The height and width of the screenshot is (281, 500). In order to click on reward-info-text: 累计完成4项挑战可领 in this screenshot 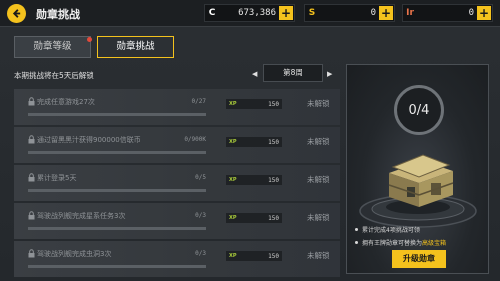, I will do `click(391, 230)`.